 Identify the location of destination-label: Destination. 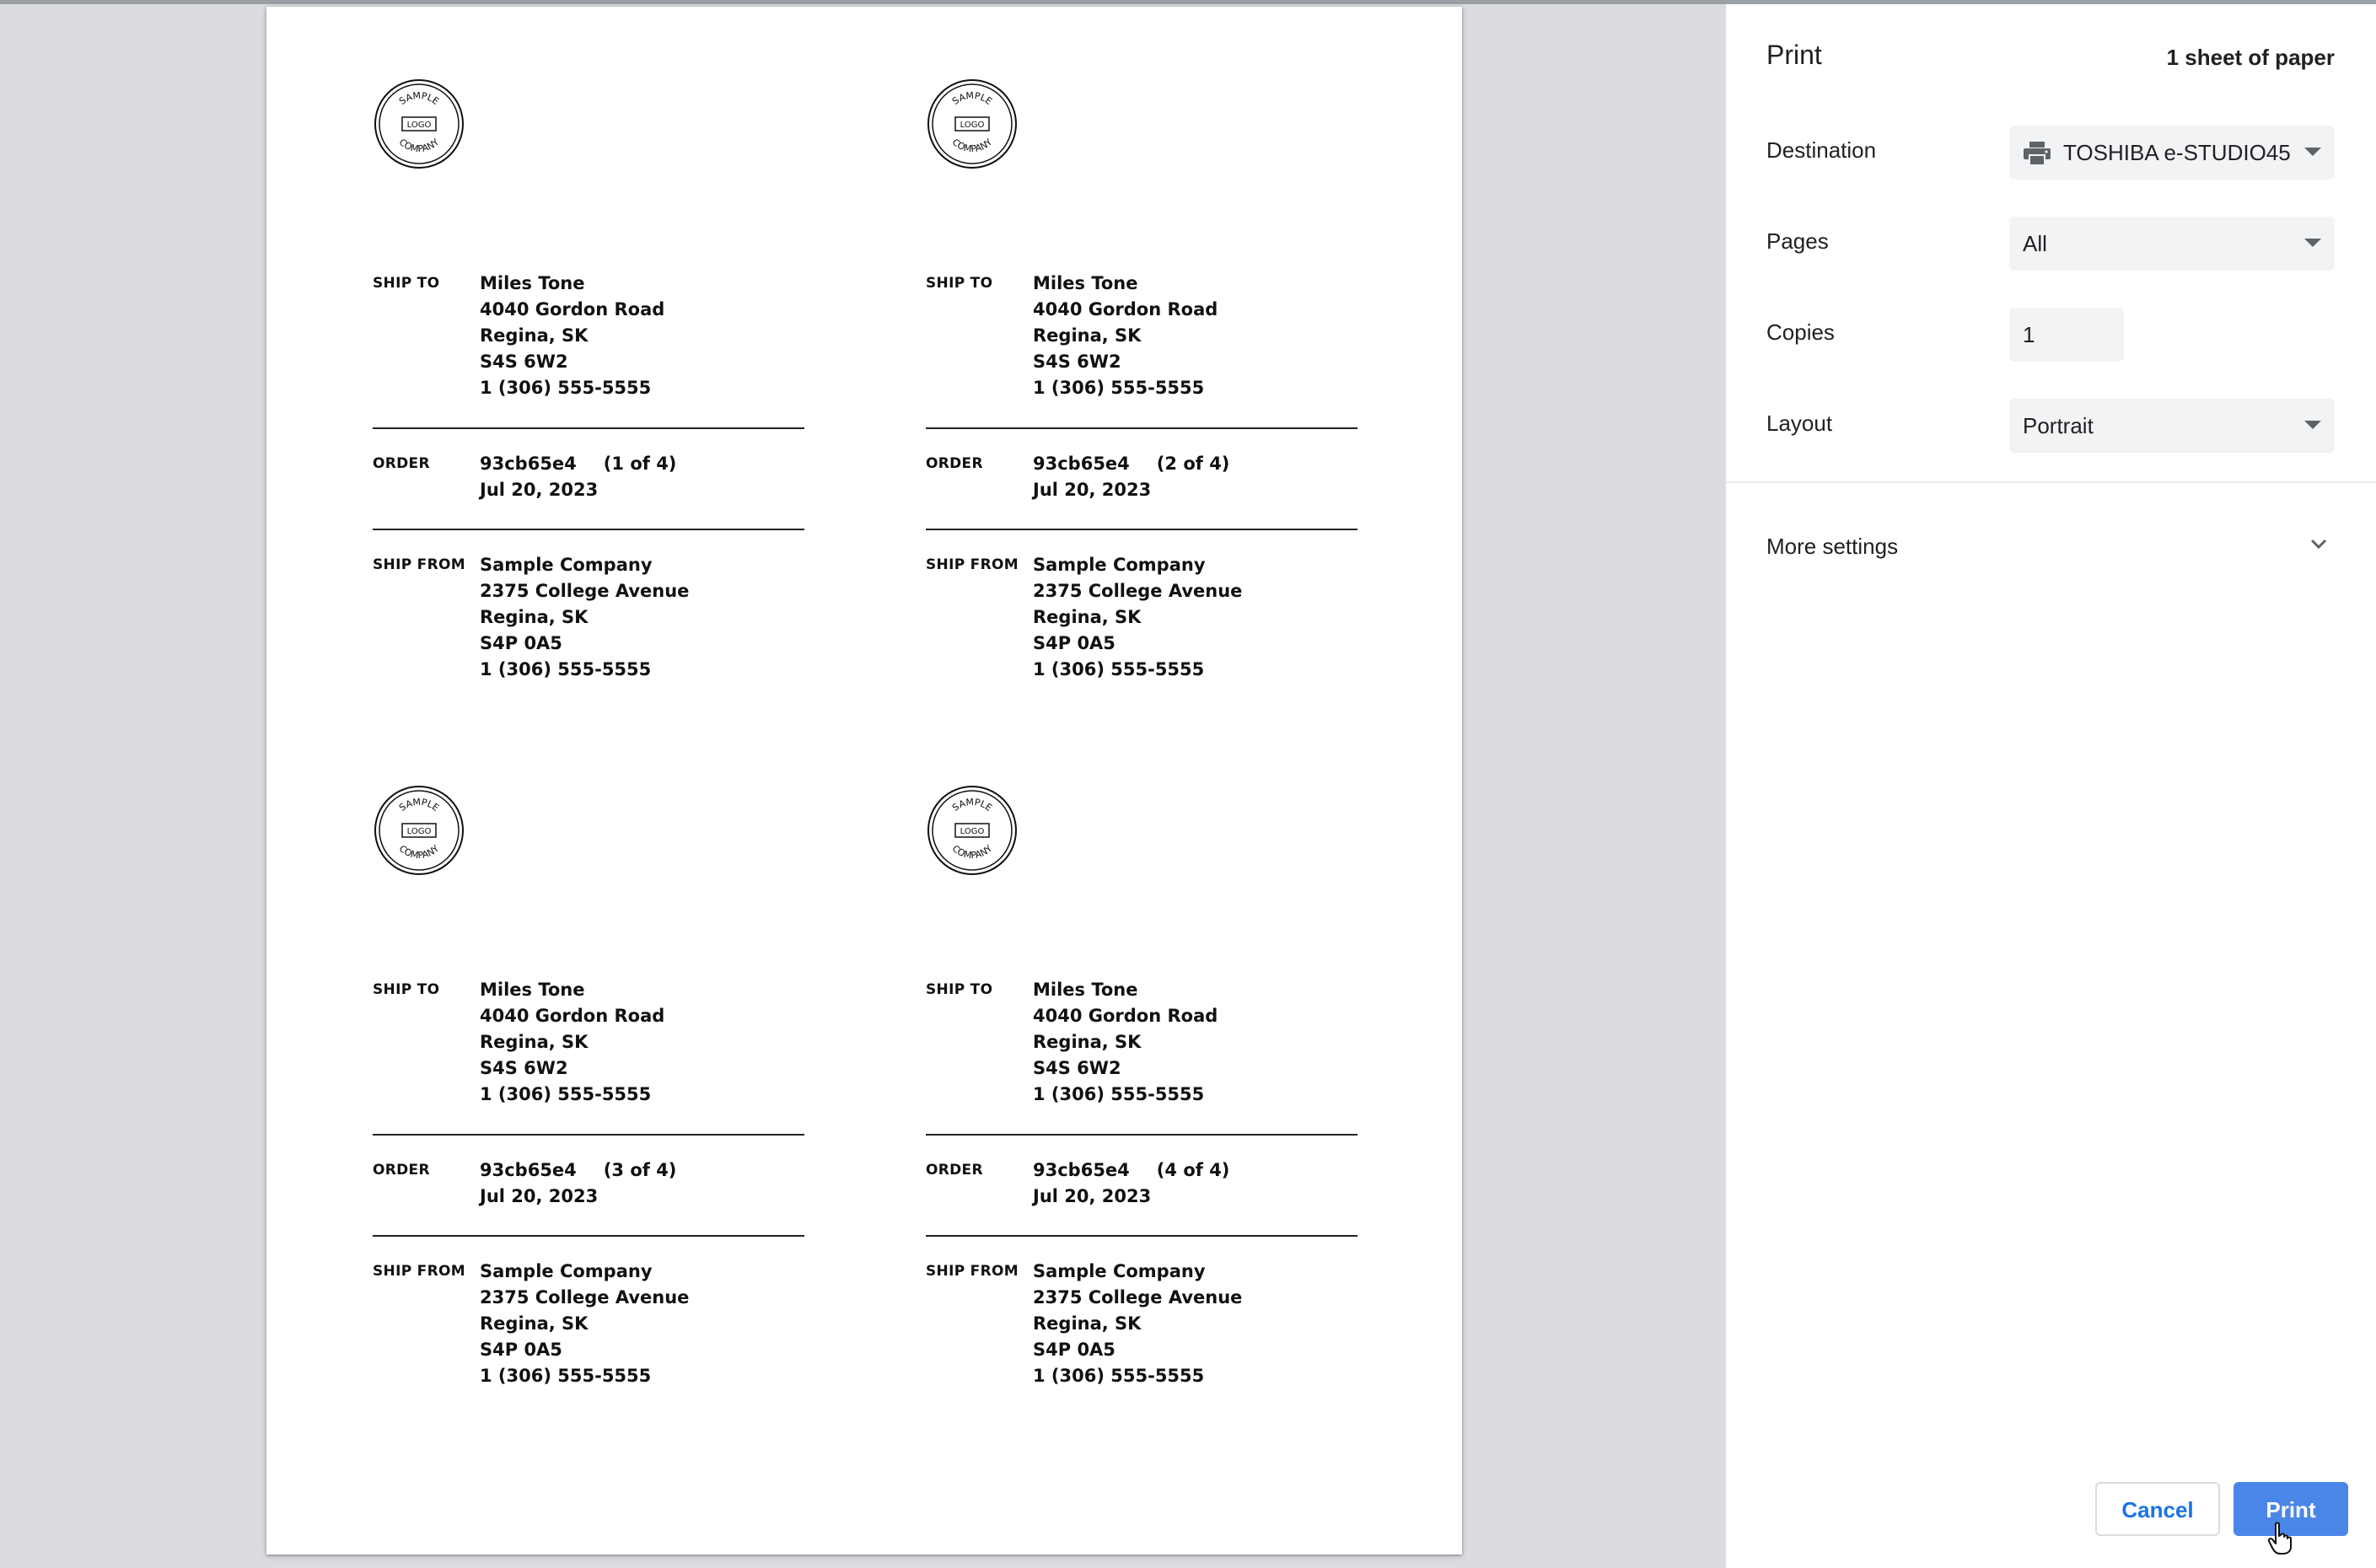
(1821, 150).